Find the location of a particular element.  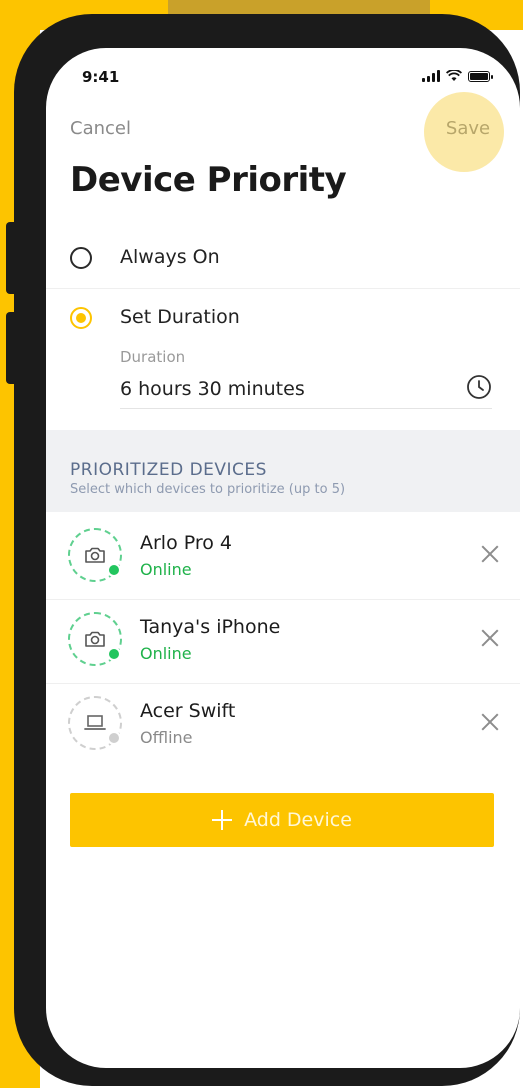

cancel-button: Cancel is located at coordinates (100, 128).